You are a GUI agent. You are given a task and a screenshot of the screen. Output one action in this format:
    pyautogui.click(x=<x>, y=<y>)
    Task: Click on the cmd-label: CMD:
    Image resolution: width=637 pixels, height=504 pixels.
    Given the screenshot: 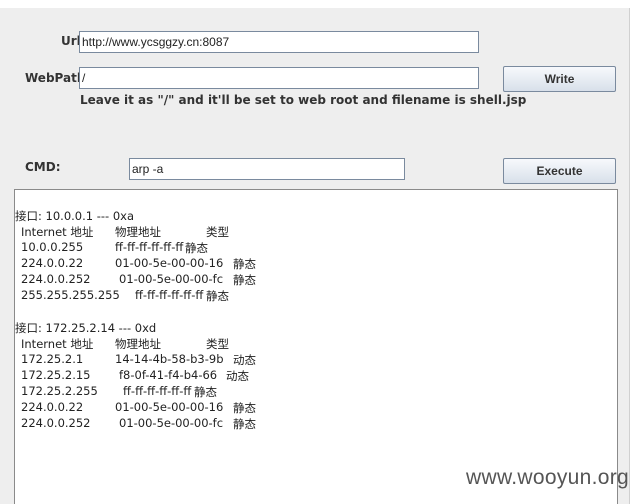 What is the action you would take?
    pyautogui.click(x=43, y=167)
    